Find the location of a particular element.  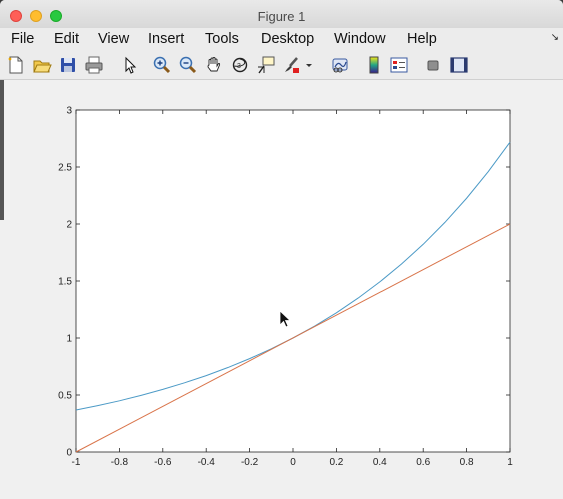

rotate-3d-icon: 3 is located at coordinates (240, 65).